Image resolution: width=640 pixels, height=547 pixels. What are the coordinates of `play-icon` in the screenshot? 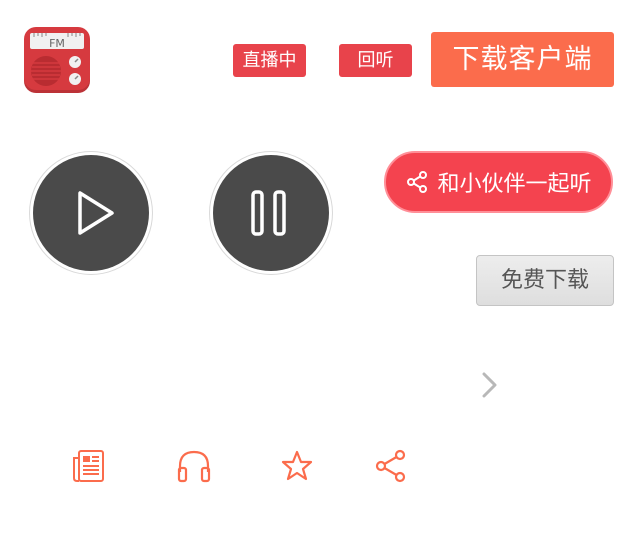 It's located at (96, 213).